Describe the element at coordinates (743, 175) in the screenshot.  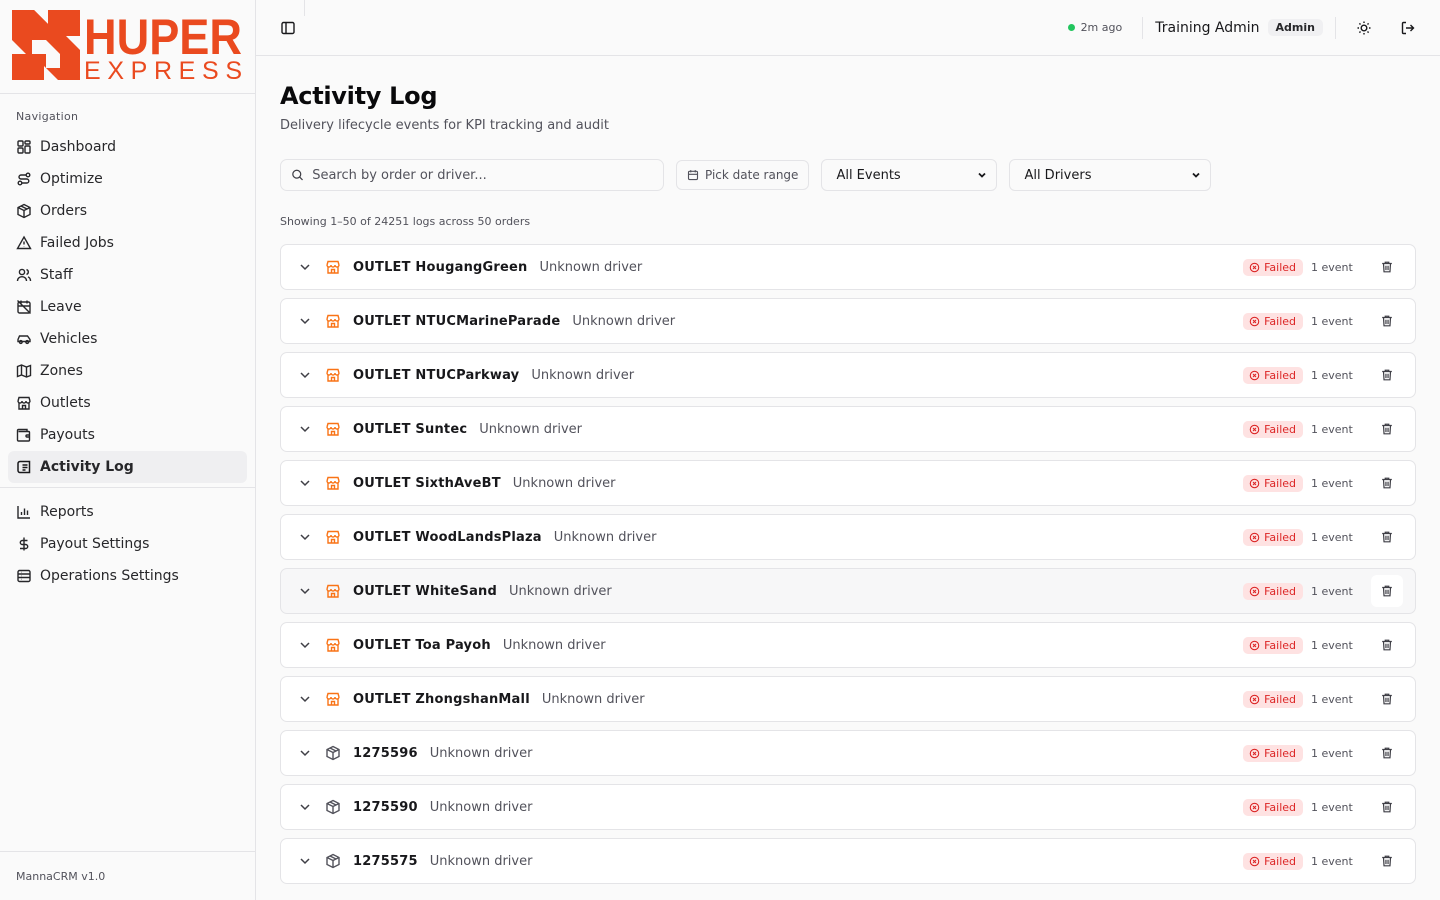
I see `date-range-button: Pick date range` at that location.